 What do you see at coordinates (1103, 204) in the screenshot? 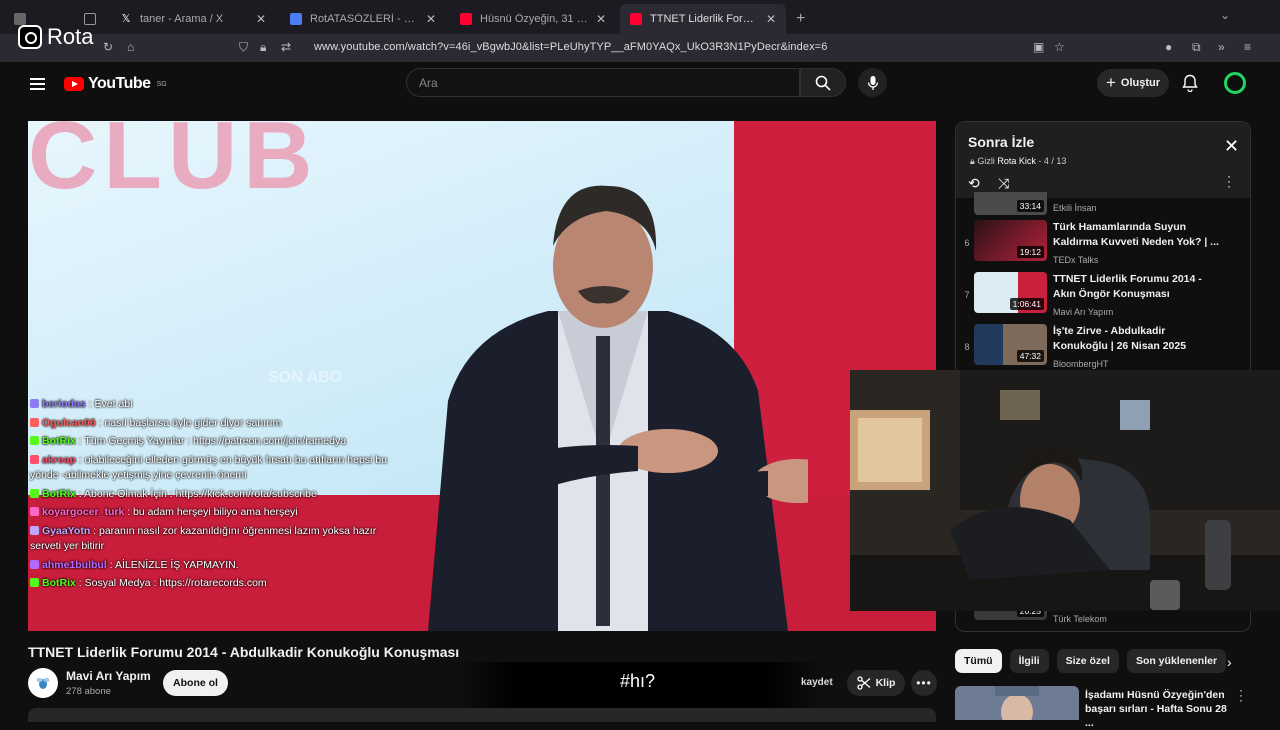
I see `playlist-item: 33:14 Etkili İnsan` at bounding box center [1103, 204].